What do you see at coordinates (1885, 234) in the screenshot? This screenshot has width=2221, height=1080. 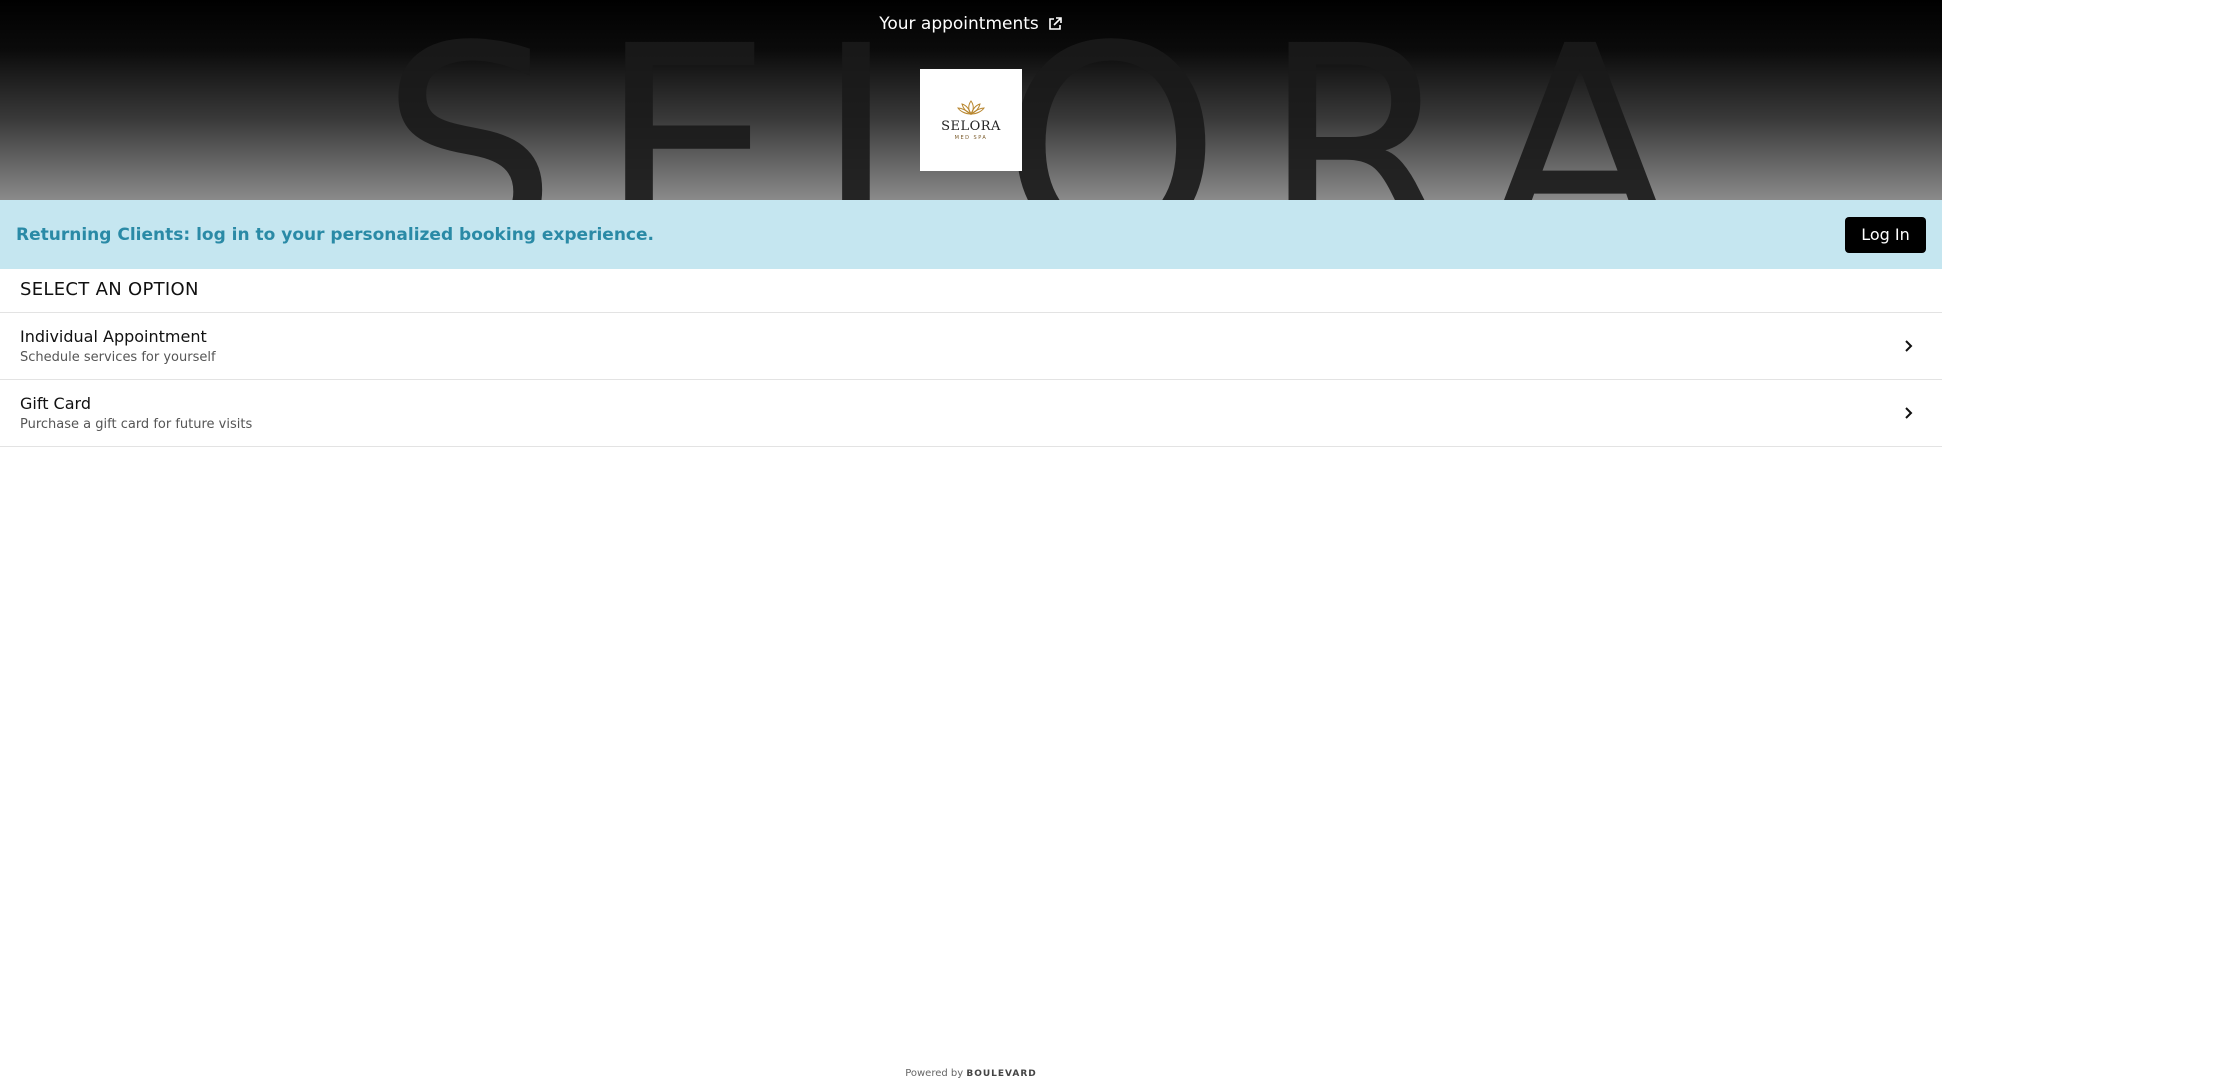 I see `log-in-button: Log In` at bounding box center [1885, 234].